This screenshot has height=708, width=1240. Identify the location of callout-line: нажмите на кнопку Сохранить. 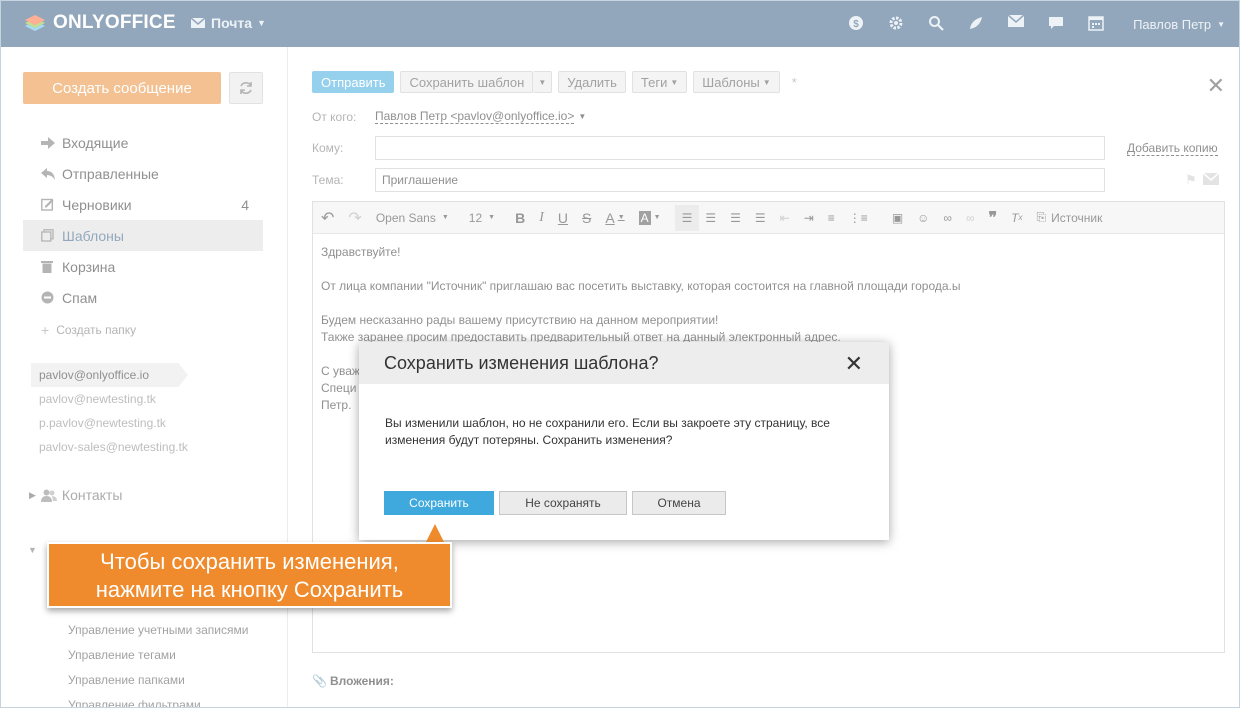
(249, 589).